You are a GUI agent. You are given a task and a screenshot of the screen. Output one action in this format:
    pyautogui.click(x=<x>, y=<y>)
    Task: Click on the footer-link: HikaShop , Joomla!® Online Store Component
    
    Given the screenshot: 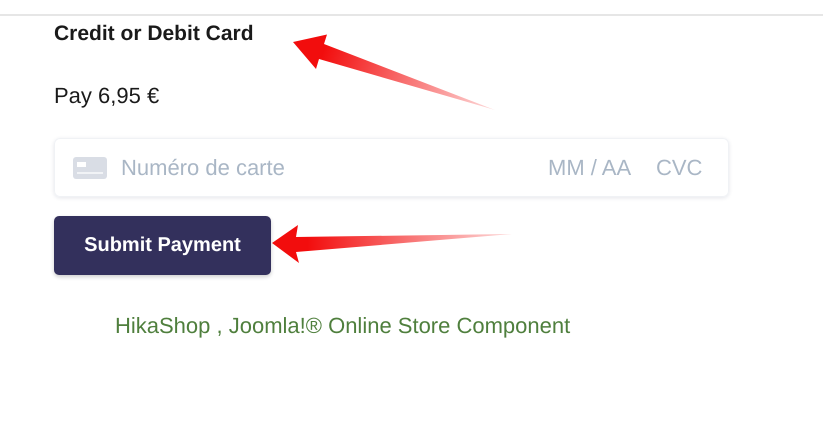 What is the action you would take?
    pyautogui.click(x=342, y=326)
    